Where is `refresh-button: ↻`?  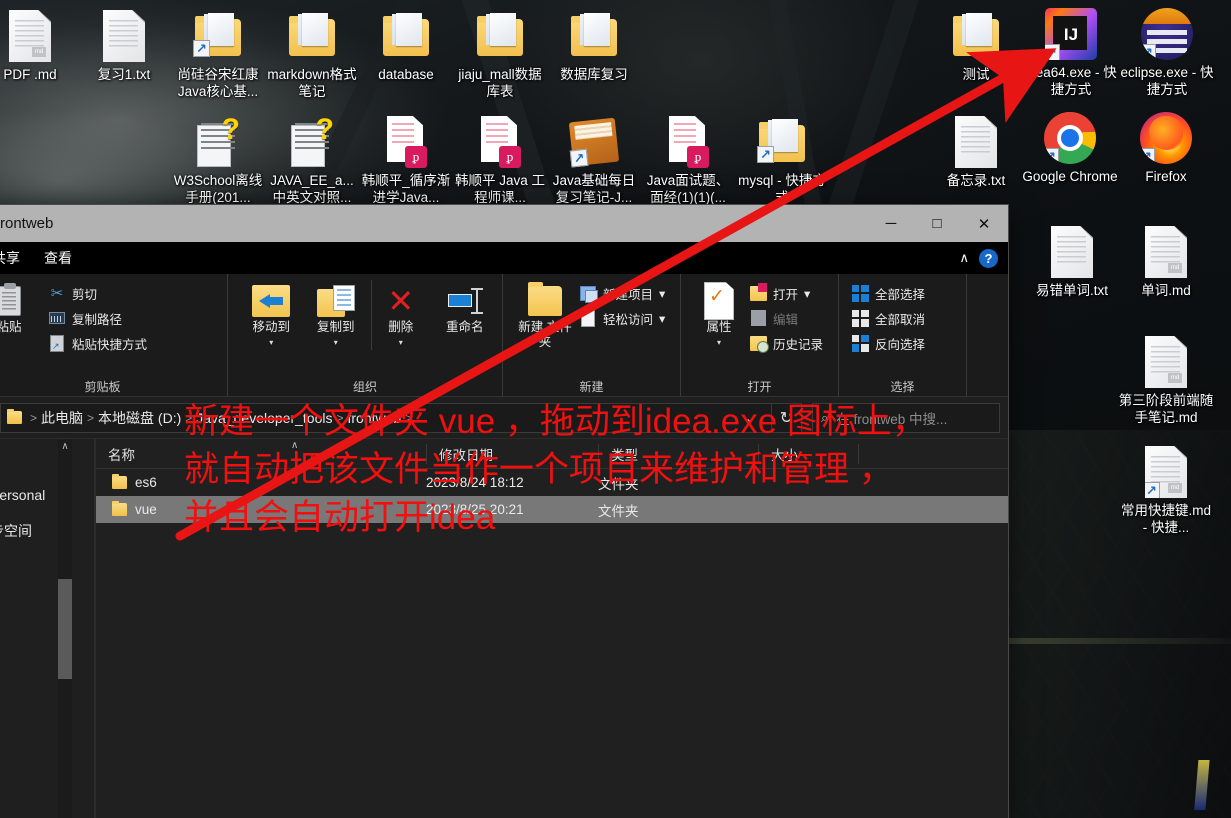 refresh-button: ↻ is located at coordinates (787, 417).